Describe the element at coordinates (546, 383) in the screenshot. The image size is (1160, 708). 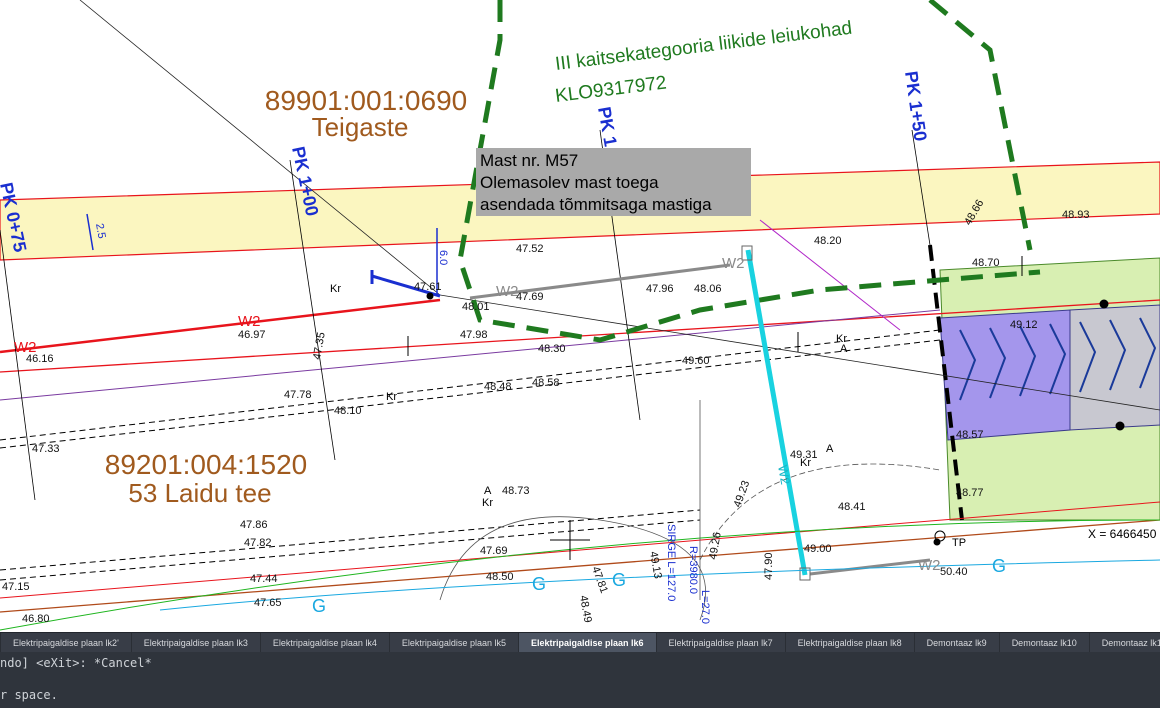
I see `svg-text: 48.58` at that location.